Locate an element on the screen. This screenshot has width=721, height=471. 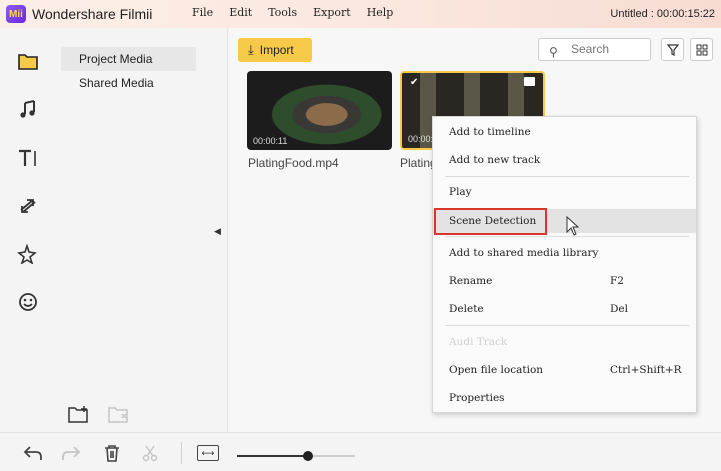
collapse-panel-icon: ◀ is located at coordinates (217, 231).